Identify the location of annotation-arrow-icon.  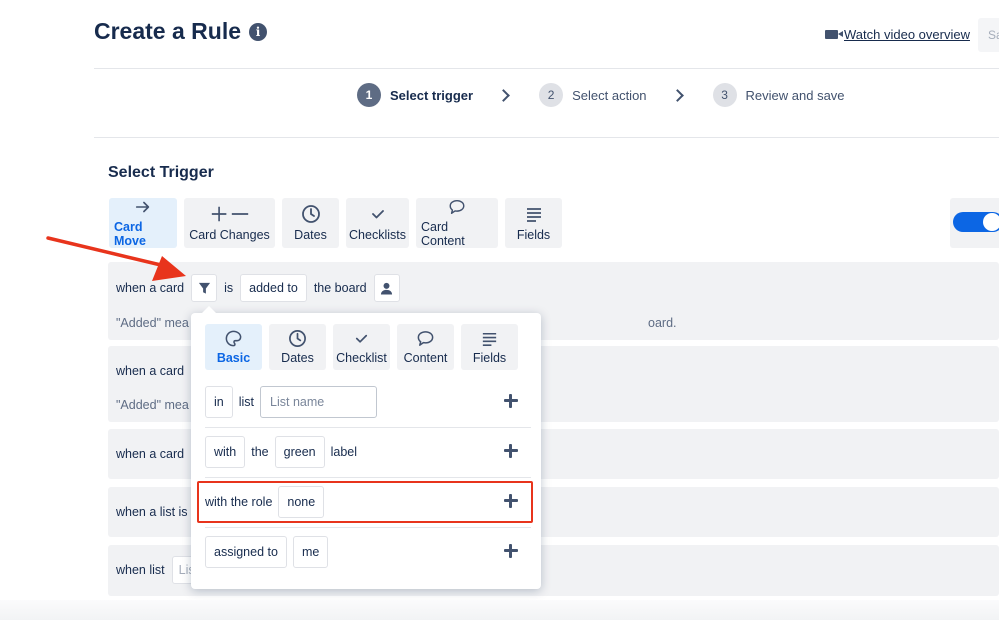
(116, 258).